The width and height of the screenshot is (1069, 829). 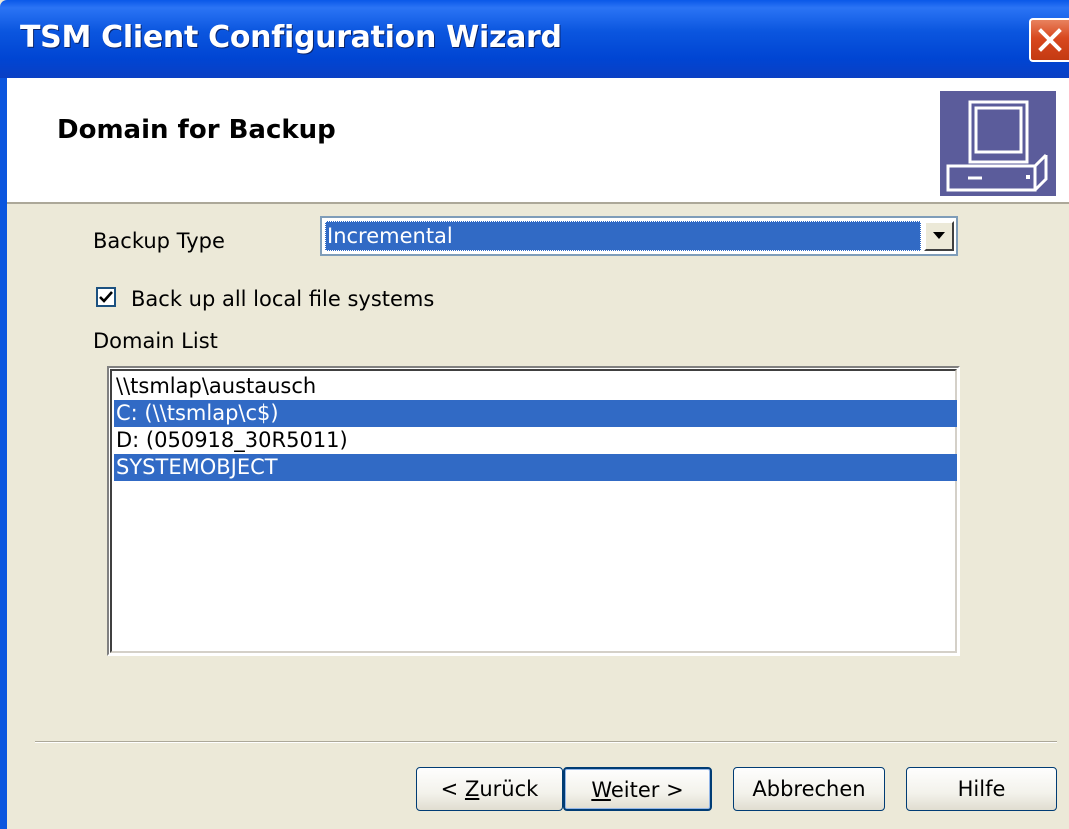 What do you see at coordinates (196, 130) in the screenshot?
I see `page-title: Domain for Backup` at bounding box center [196, 130].